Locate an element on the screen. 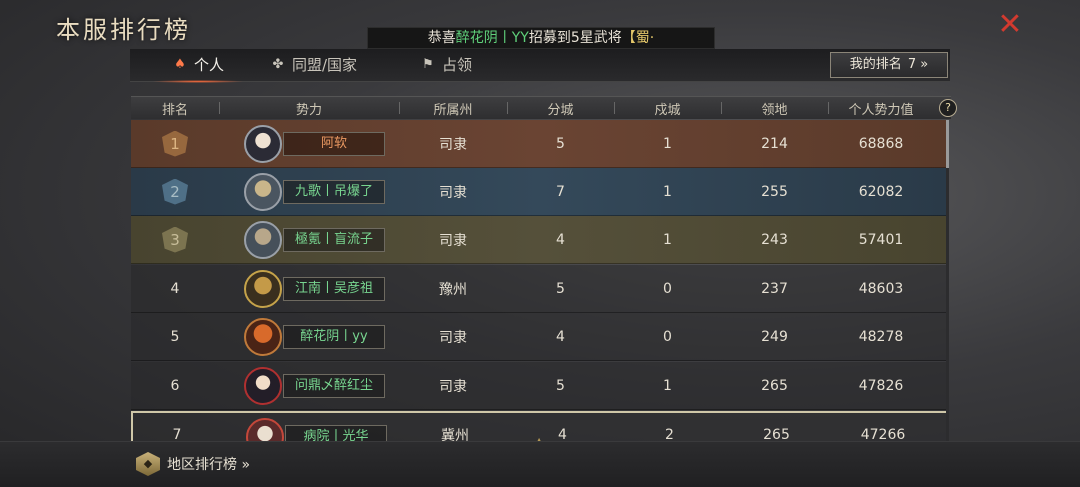 This screenshot has height=487, width=1080. table-row: 4 江南丨吴彦祖 豫州 5 0 237 48603 is located at coordinates (540, 289).